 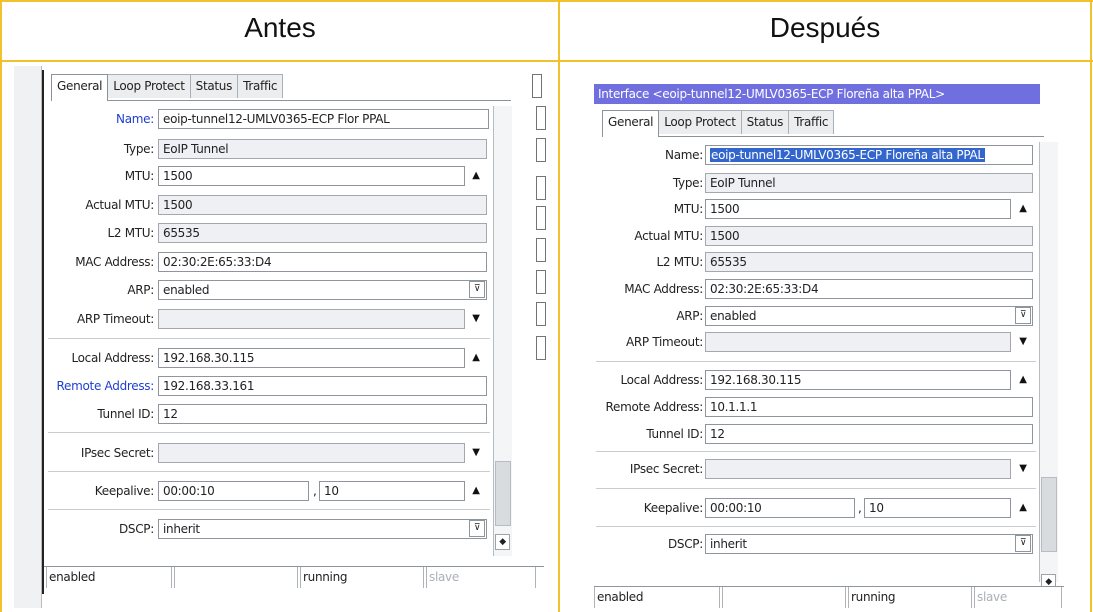 I want to click on frame-divider-line, so click(x=559, y=306).